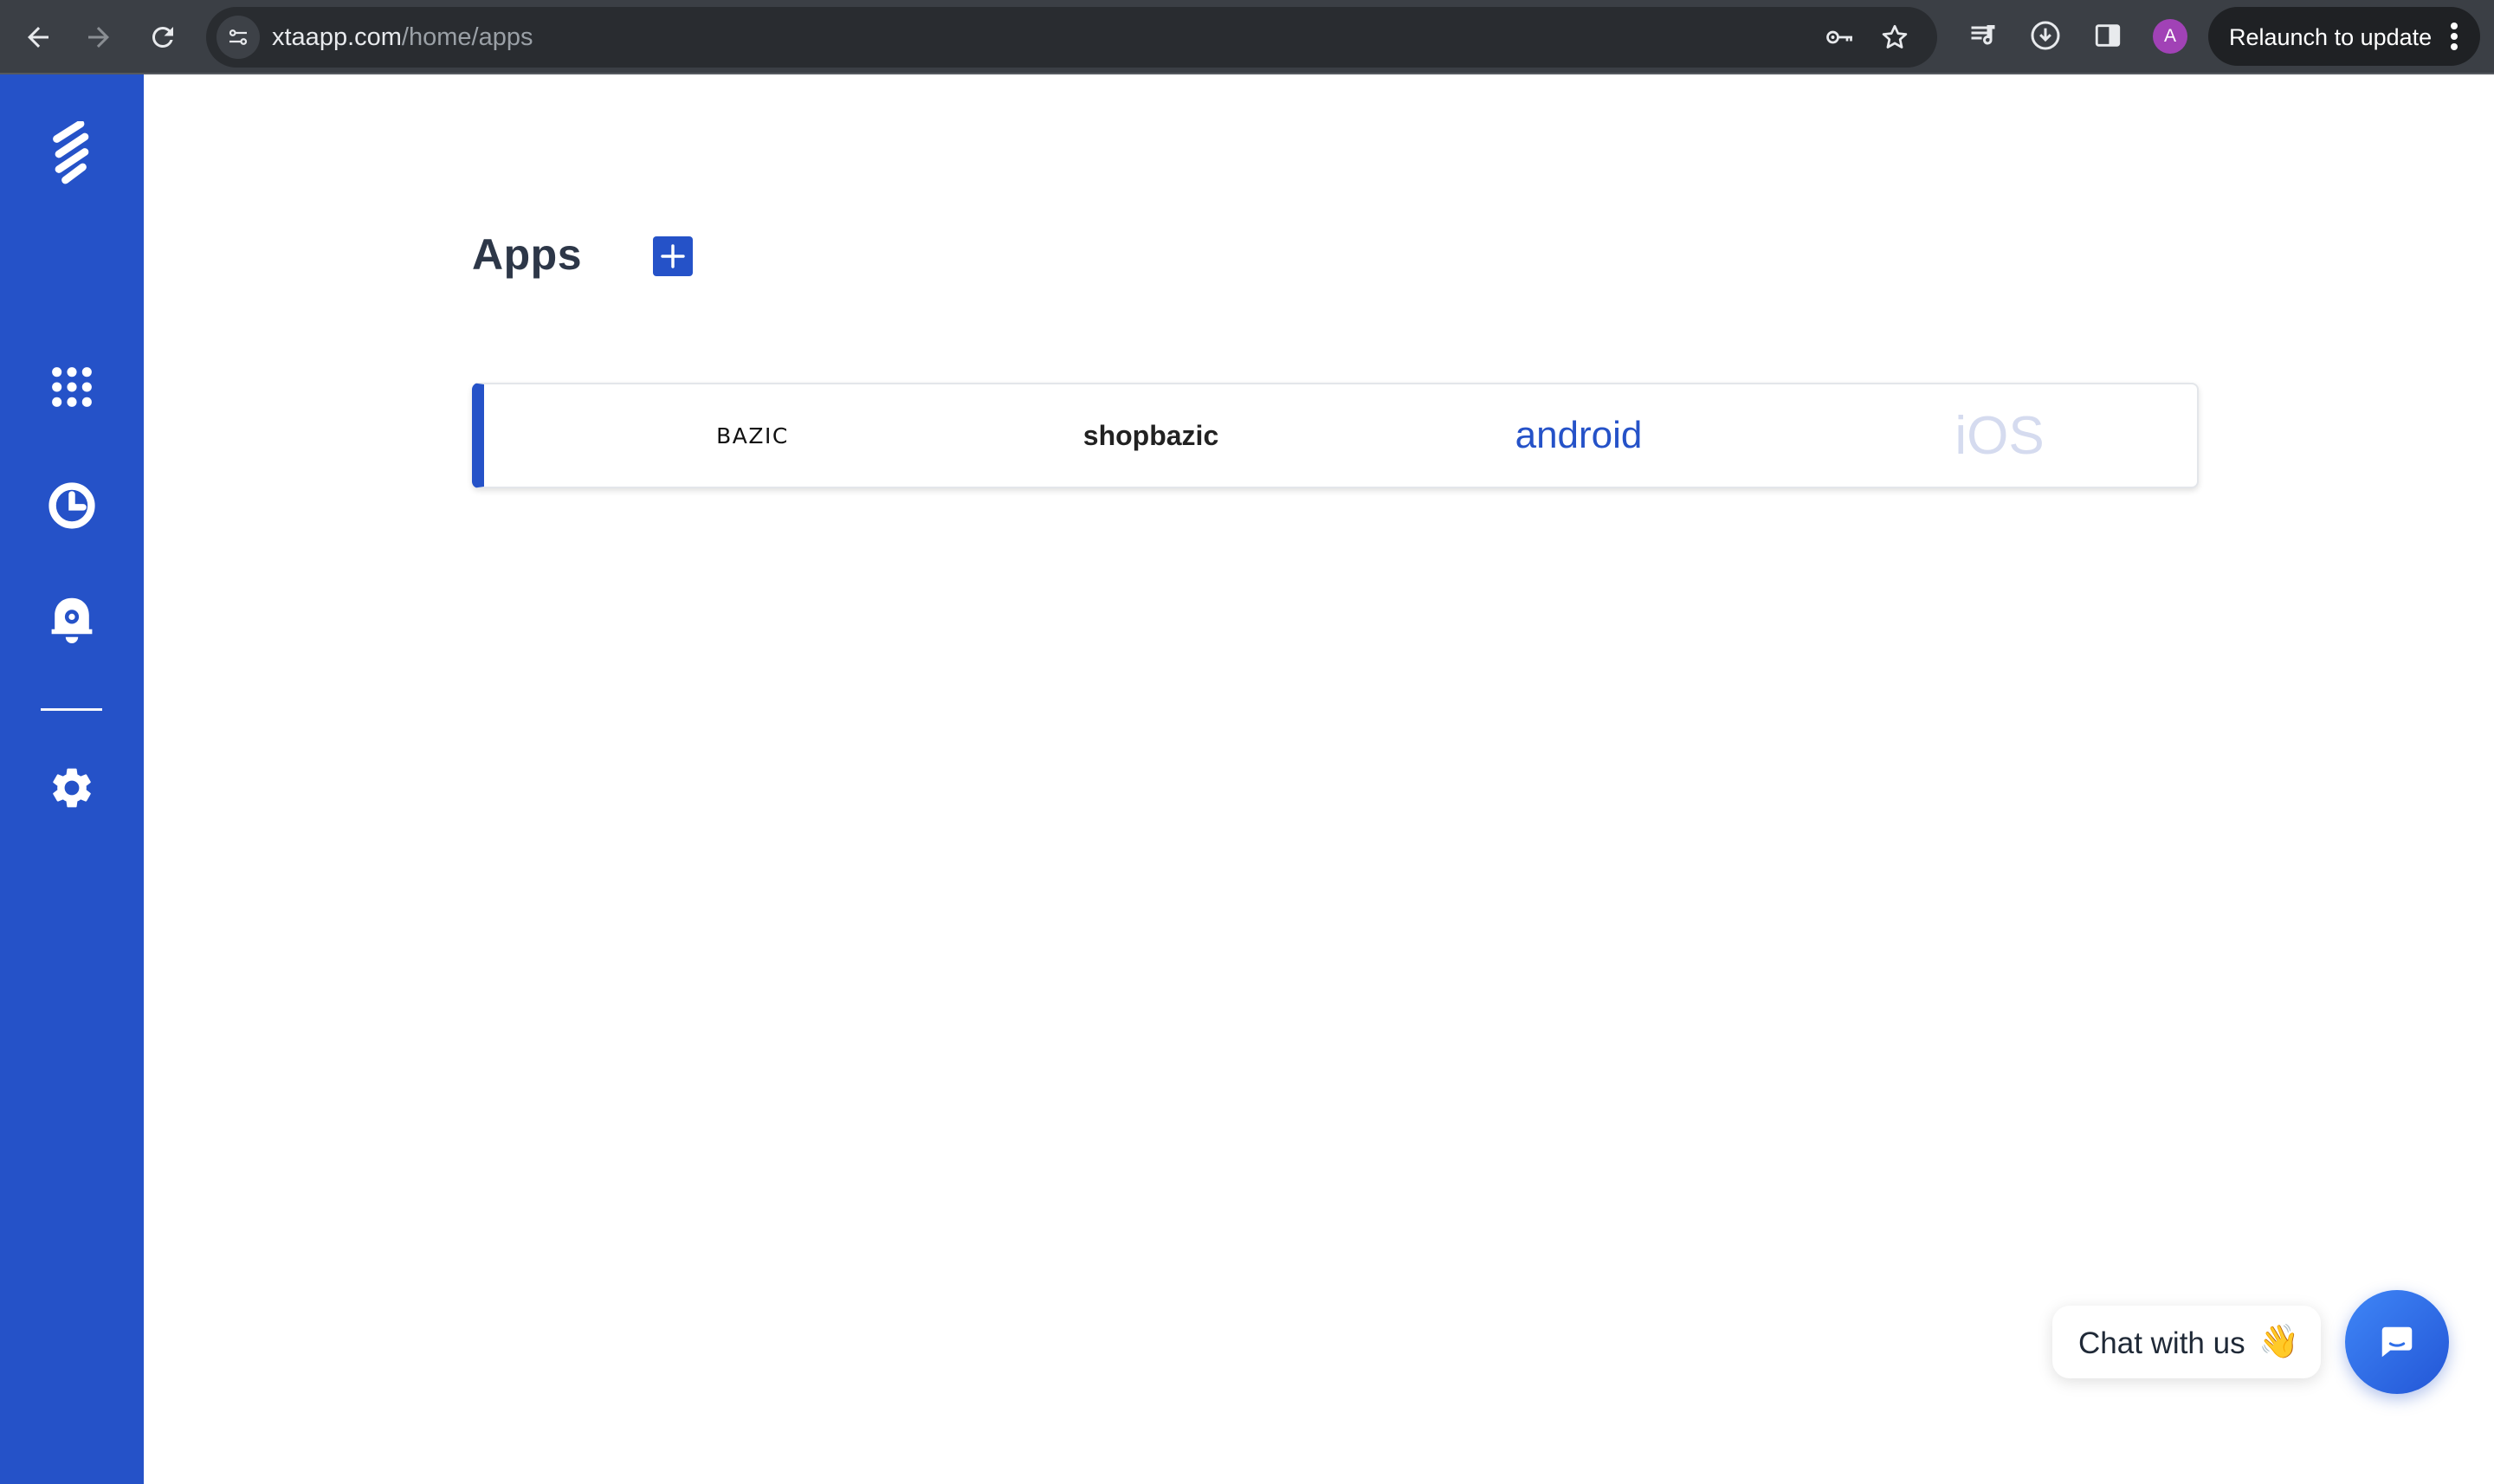 The width and height of the screenshot is (2494, 1484). Describe the element at coordinates (2331, 37) in the screenshot. I see `relaunch-label: Relaunch to update` at that location.